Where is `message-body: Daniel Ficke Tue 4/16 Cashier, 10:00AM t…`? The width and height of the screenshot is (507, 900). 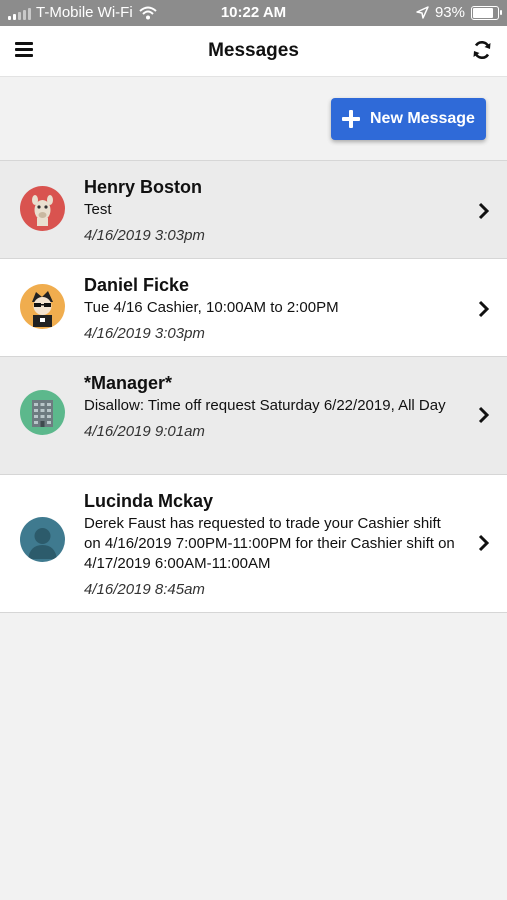
message-body: Daniel Ficke Tue 4/16 Cashier, 10:00AM t… is located at coordinates (270, 301).